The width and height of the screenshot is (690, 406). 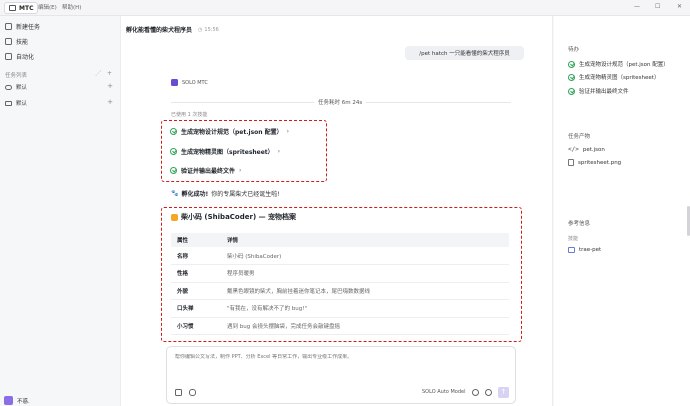 I want to click on used-skills: 已使用 1 次技能, so click(x=189, y=114).